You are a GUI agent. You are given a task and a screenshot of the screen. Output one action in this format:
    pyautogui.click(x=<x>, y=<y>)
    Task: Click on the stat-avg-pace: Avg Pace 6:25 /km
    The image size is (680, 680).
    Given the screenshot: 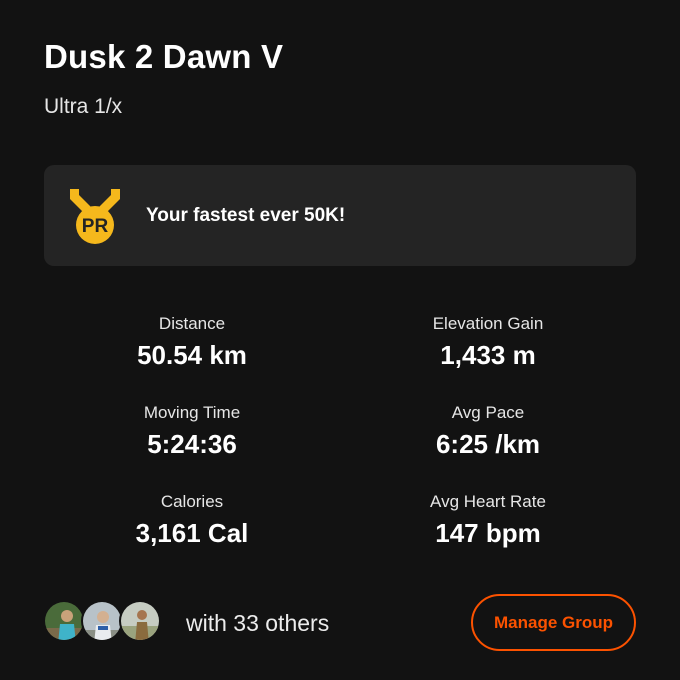 What is the action you would take?
    pyautogui.click(x=488, y=431)
    